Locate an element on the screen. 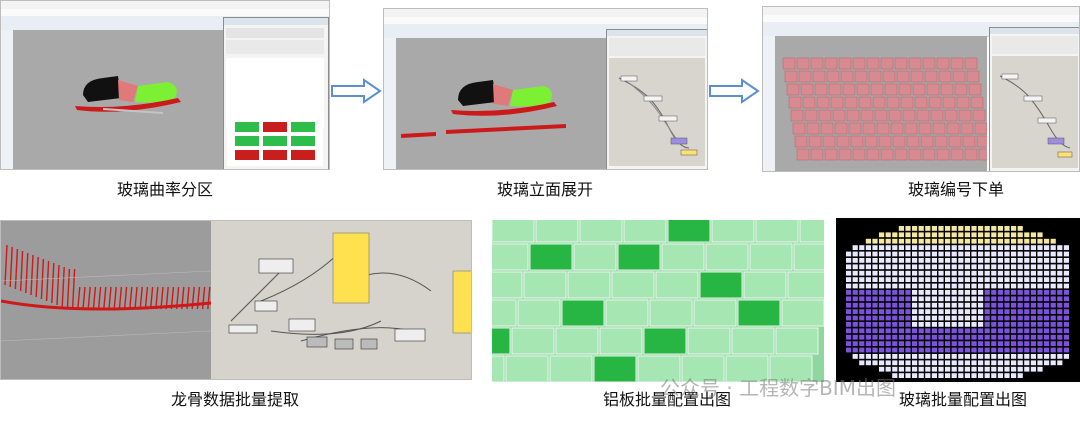  right-arrow-icon is located at coordinates (356, 91).